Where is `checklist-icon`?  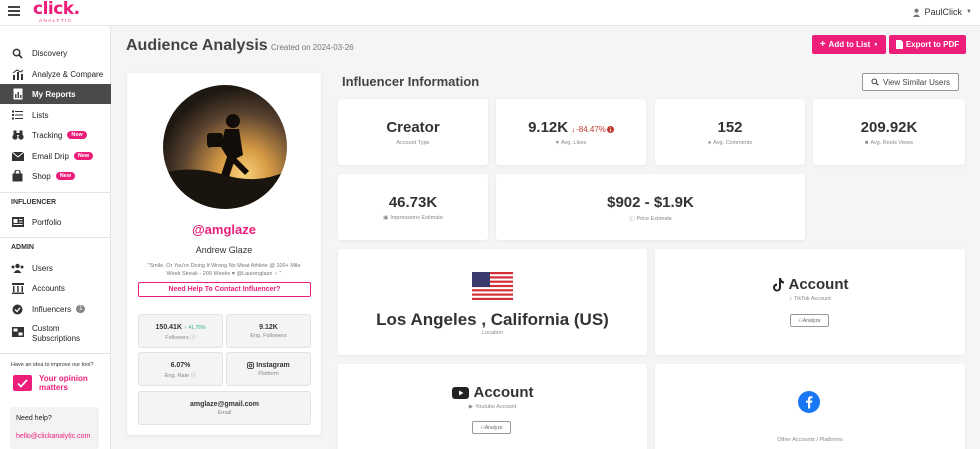
checklist-icon is located at coordinates (22, 383).